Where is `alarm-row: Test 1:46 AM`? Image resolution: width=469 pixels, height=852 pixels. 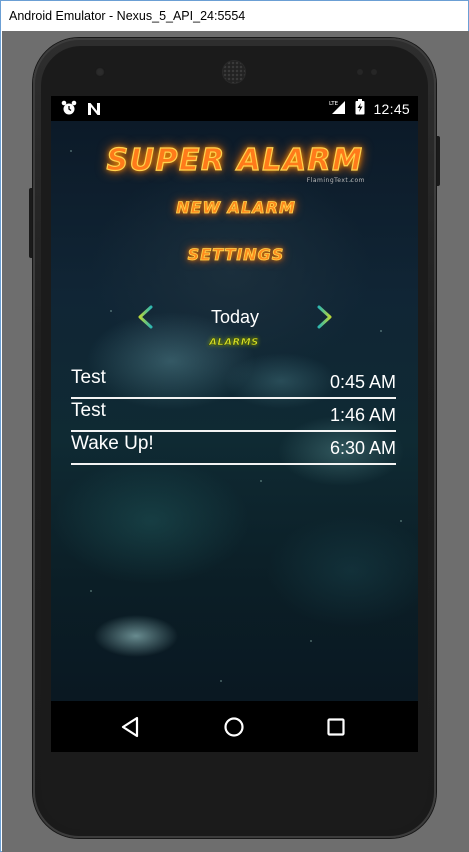 alarm-row: Test 1:46 AM is located at coordinates (233, 415).